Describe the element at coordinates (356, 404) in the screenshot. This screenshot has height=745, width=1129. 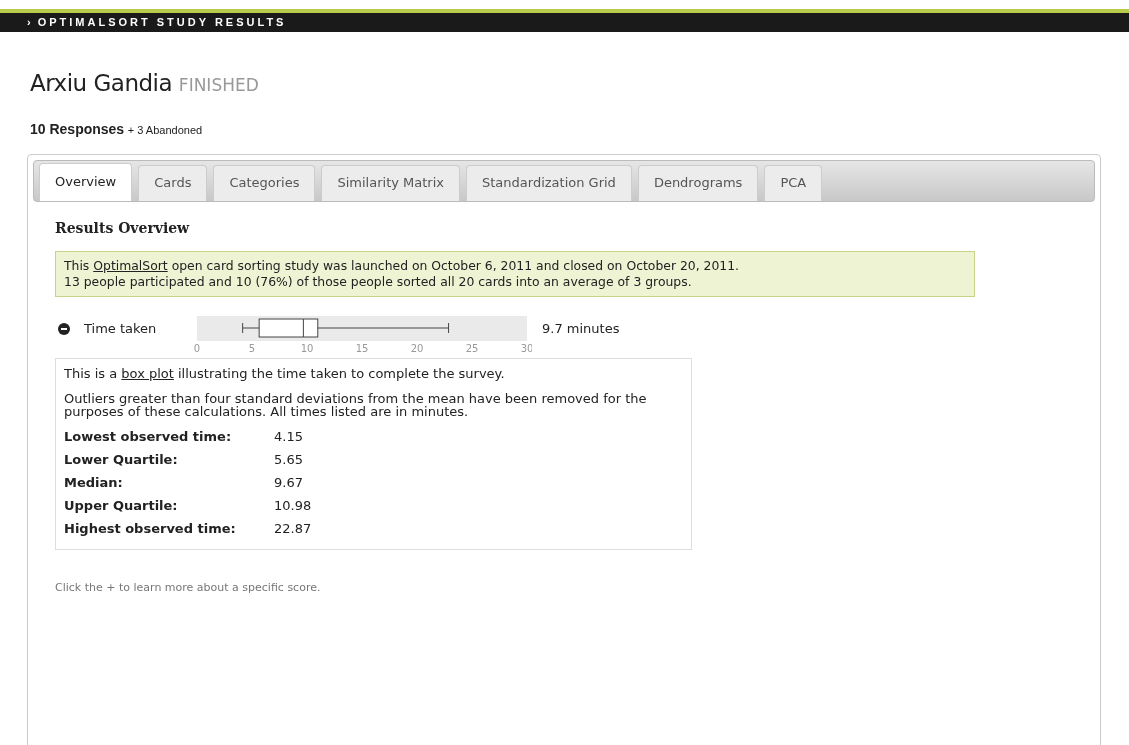
I see `note-text: Outliers greater than four standard deviations from the mean have been removed for the purposes of these calculations. All times listed are in minutes.` at that location.